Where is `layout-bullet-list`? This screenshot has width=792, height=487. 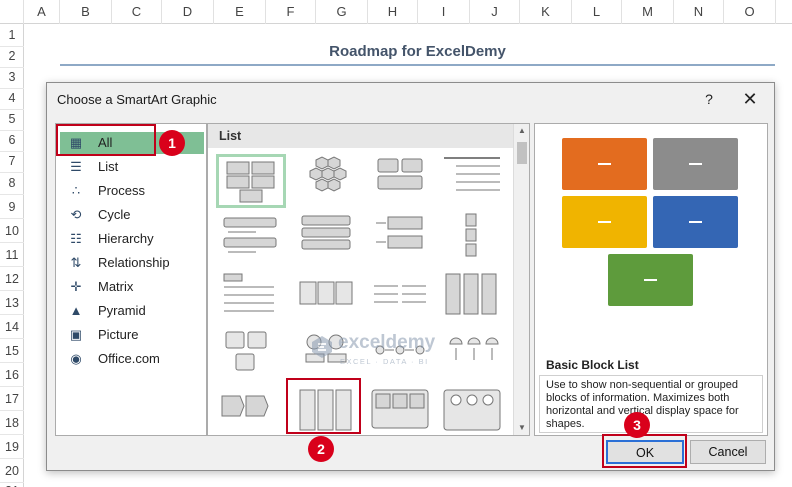
layout-bullet-list is located at coordinates (251, 297).